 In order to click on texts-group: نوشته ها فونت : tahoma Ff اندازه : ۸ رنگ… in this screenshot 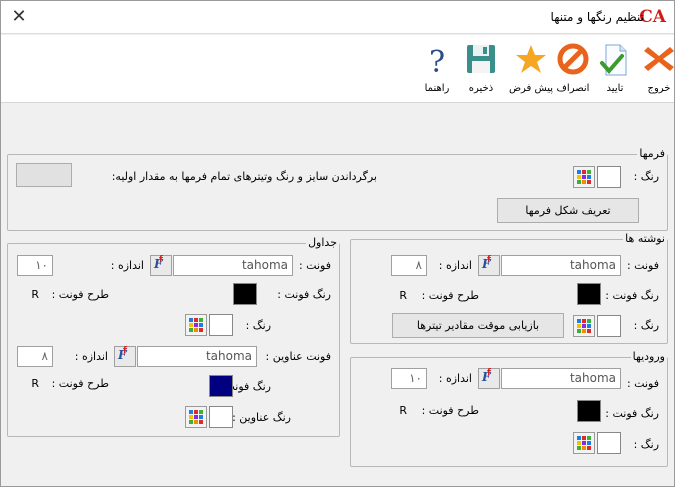, I will do `click(509, 288)`.